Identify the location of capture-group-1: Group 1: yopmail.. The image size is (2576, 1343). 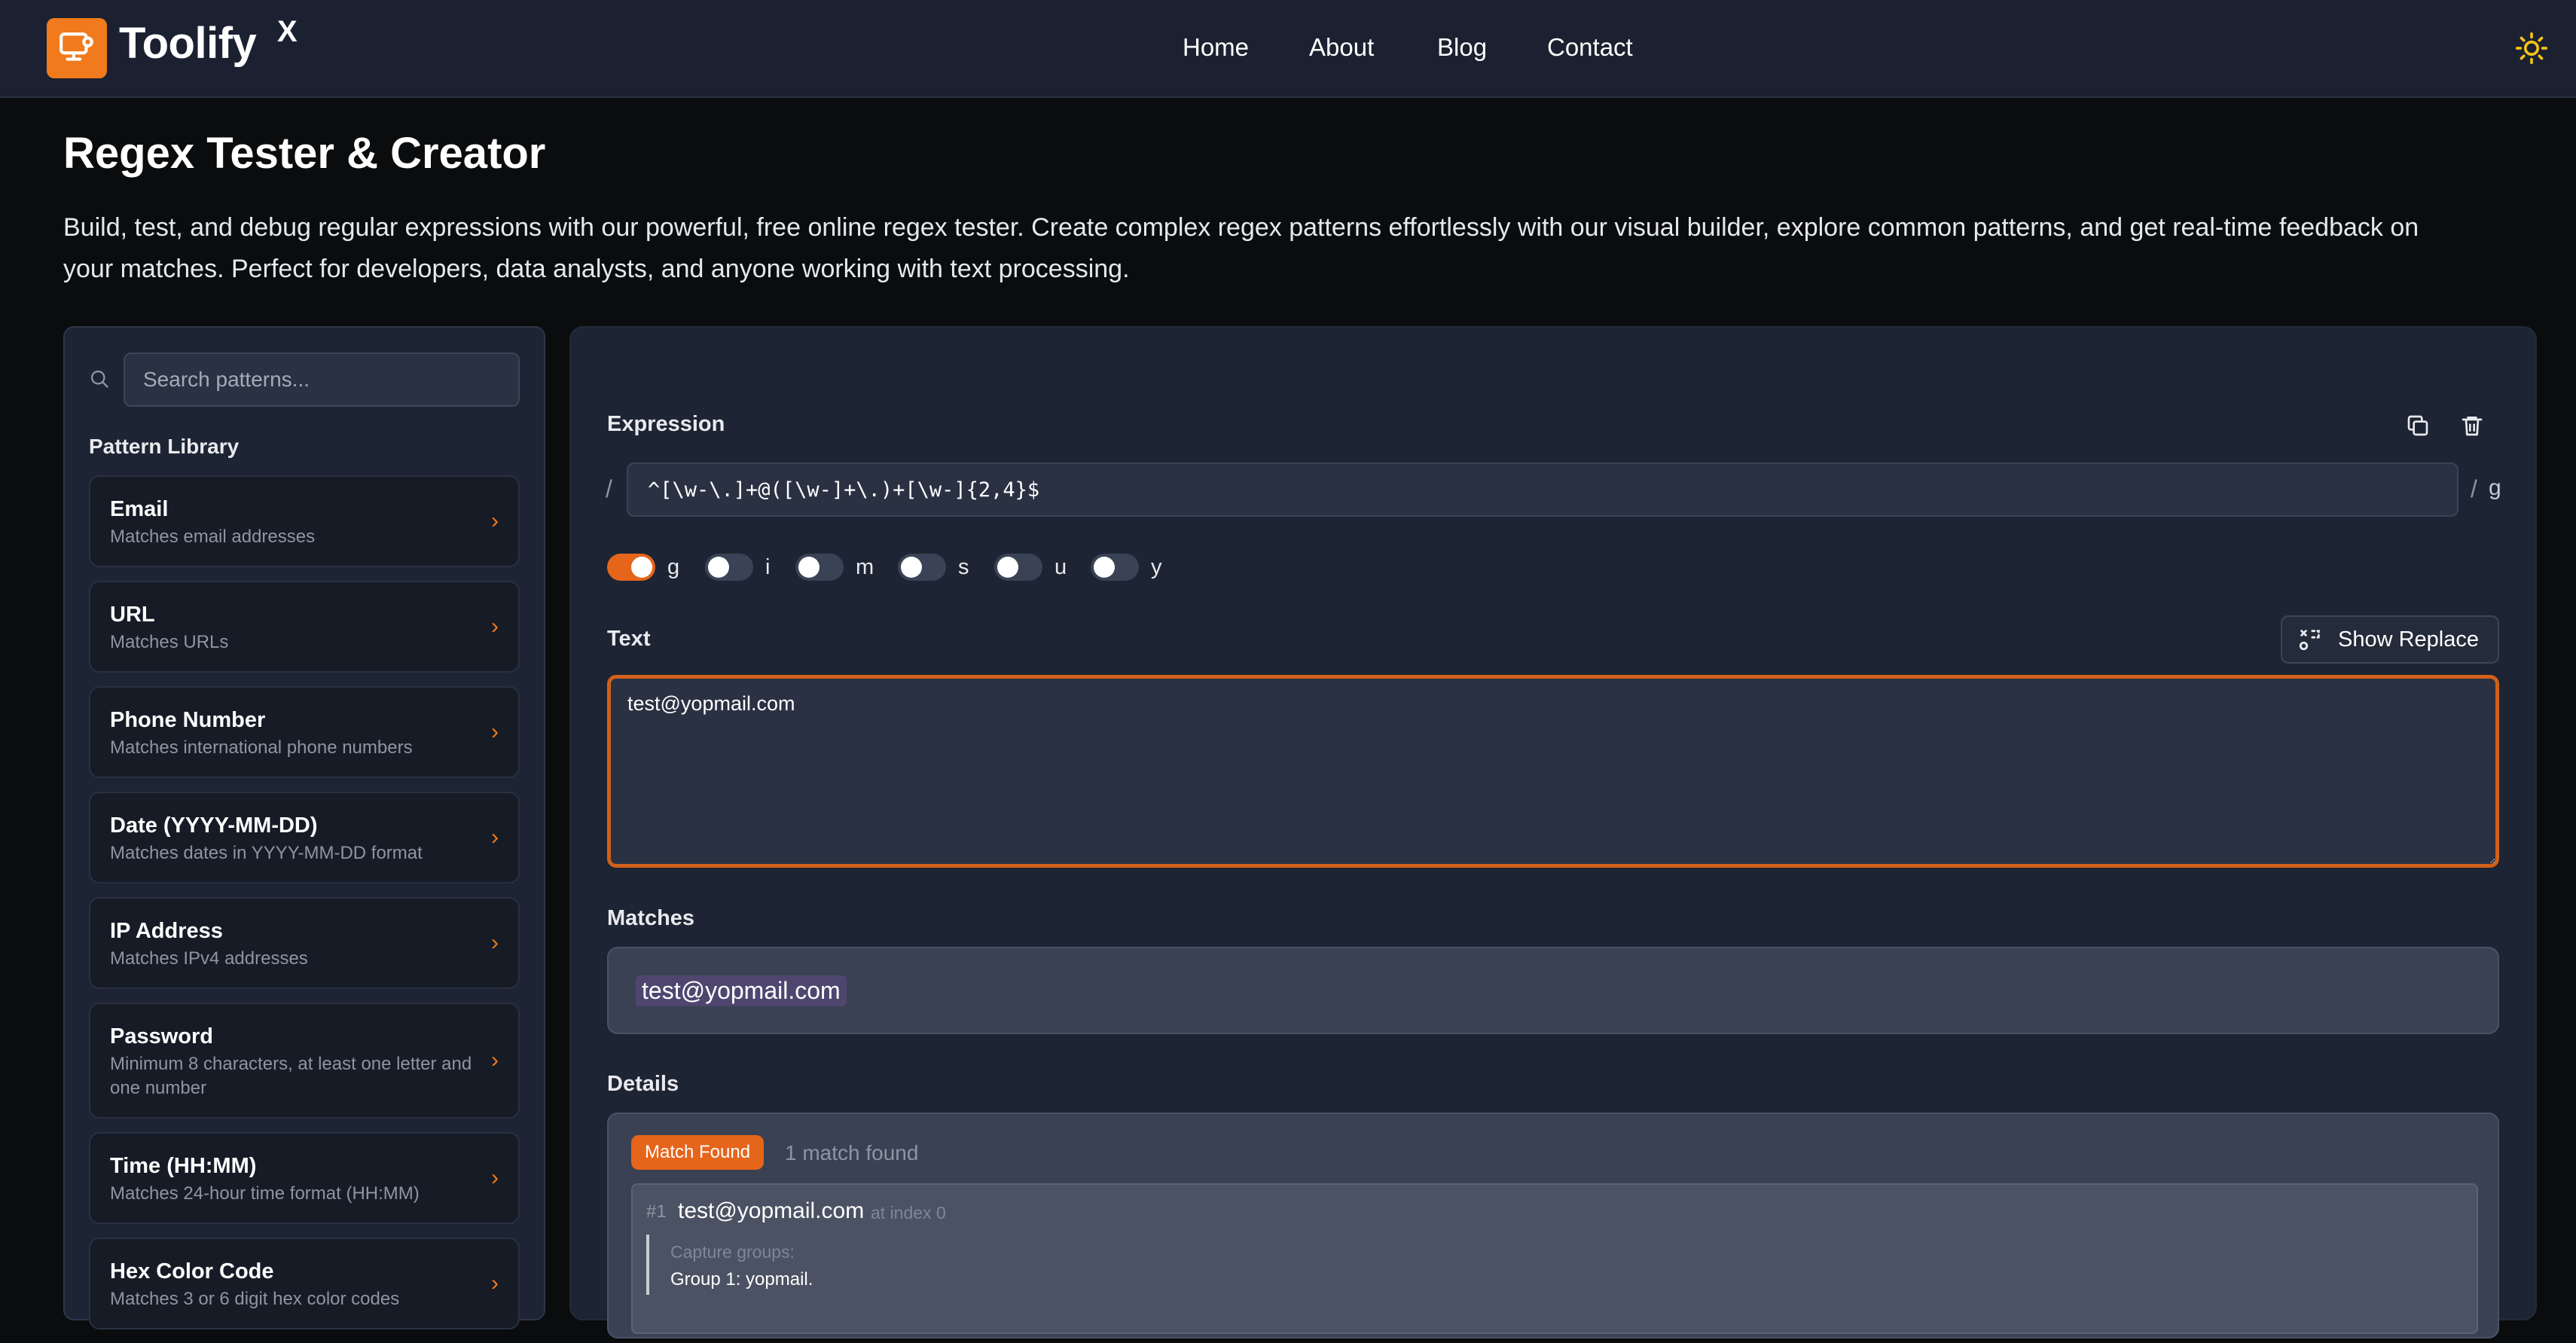
(742, 1279).